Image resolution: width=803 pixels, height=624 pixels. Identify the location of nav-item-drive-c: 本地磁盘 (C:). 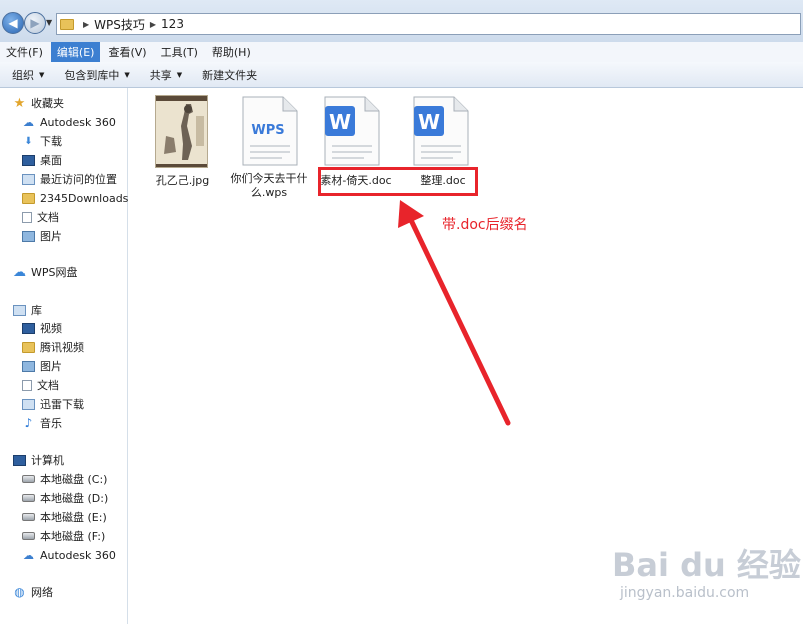
(64, 479).